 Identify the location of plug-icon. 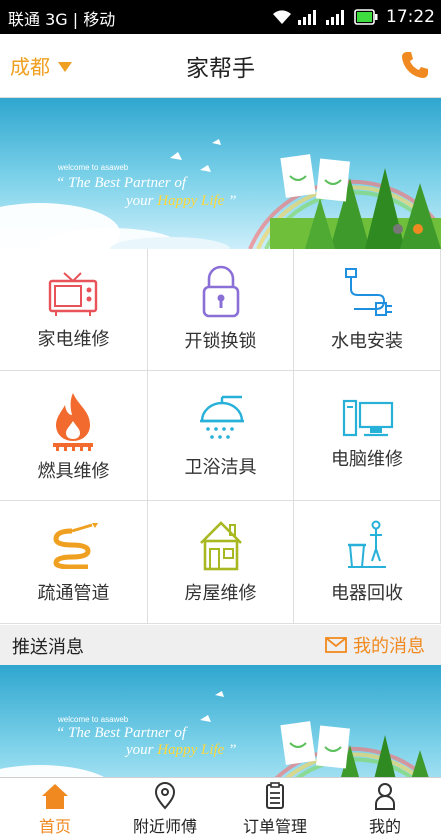
(368, 292).